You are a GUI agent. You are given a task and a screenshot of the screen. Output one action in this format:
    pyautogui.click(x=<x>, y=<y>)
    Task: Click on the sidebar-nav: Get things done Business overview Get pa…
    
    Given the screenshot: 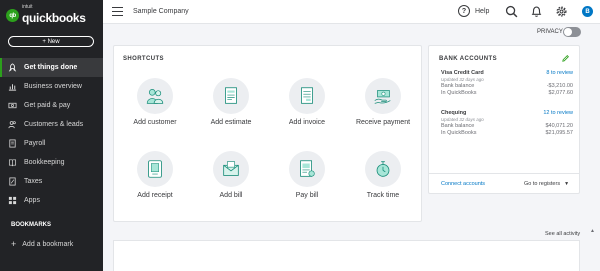 What is the action you would take?
    pyautogui.click(x=51, y=134)
    